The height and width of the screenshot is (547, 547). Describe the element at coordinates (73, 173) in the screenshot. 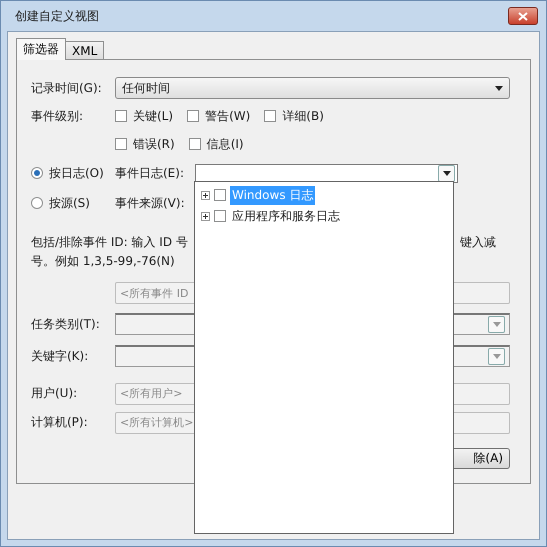

I see `radio-button: 按日志(O)` at that location.